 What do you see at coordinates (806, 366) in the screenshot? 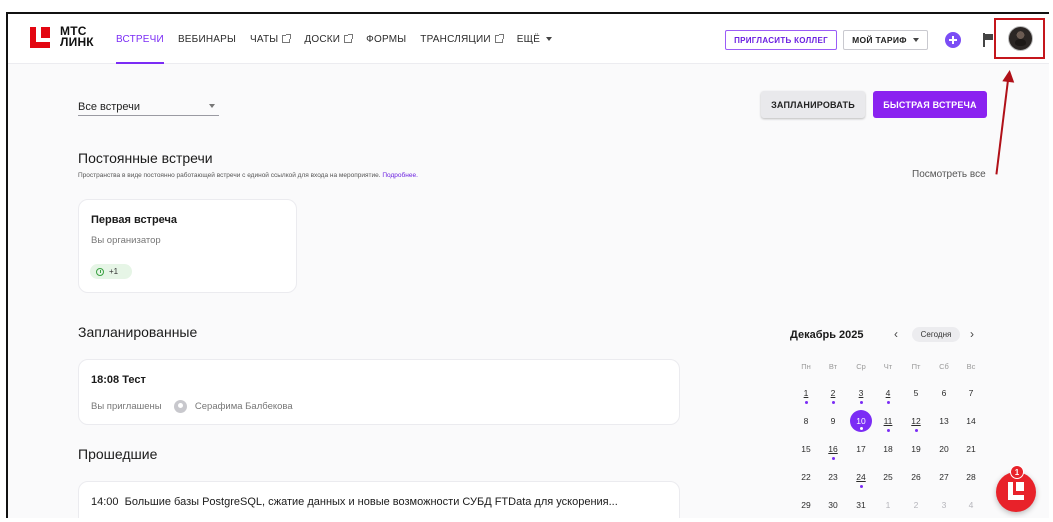
I see `weekday-mon: Пн` at bounding box center [806, 366].